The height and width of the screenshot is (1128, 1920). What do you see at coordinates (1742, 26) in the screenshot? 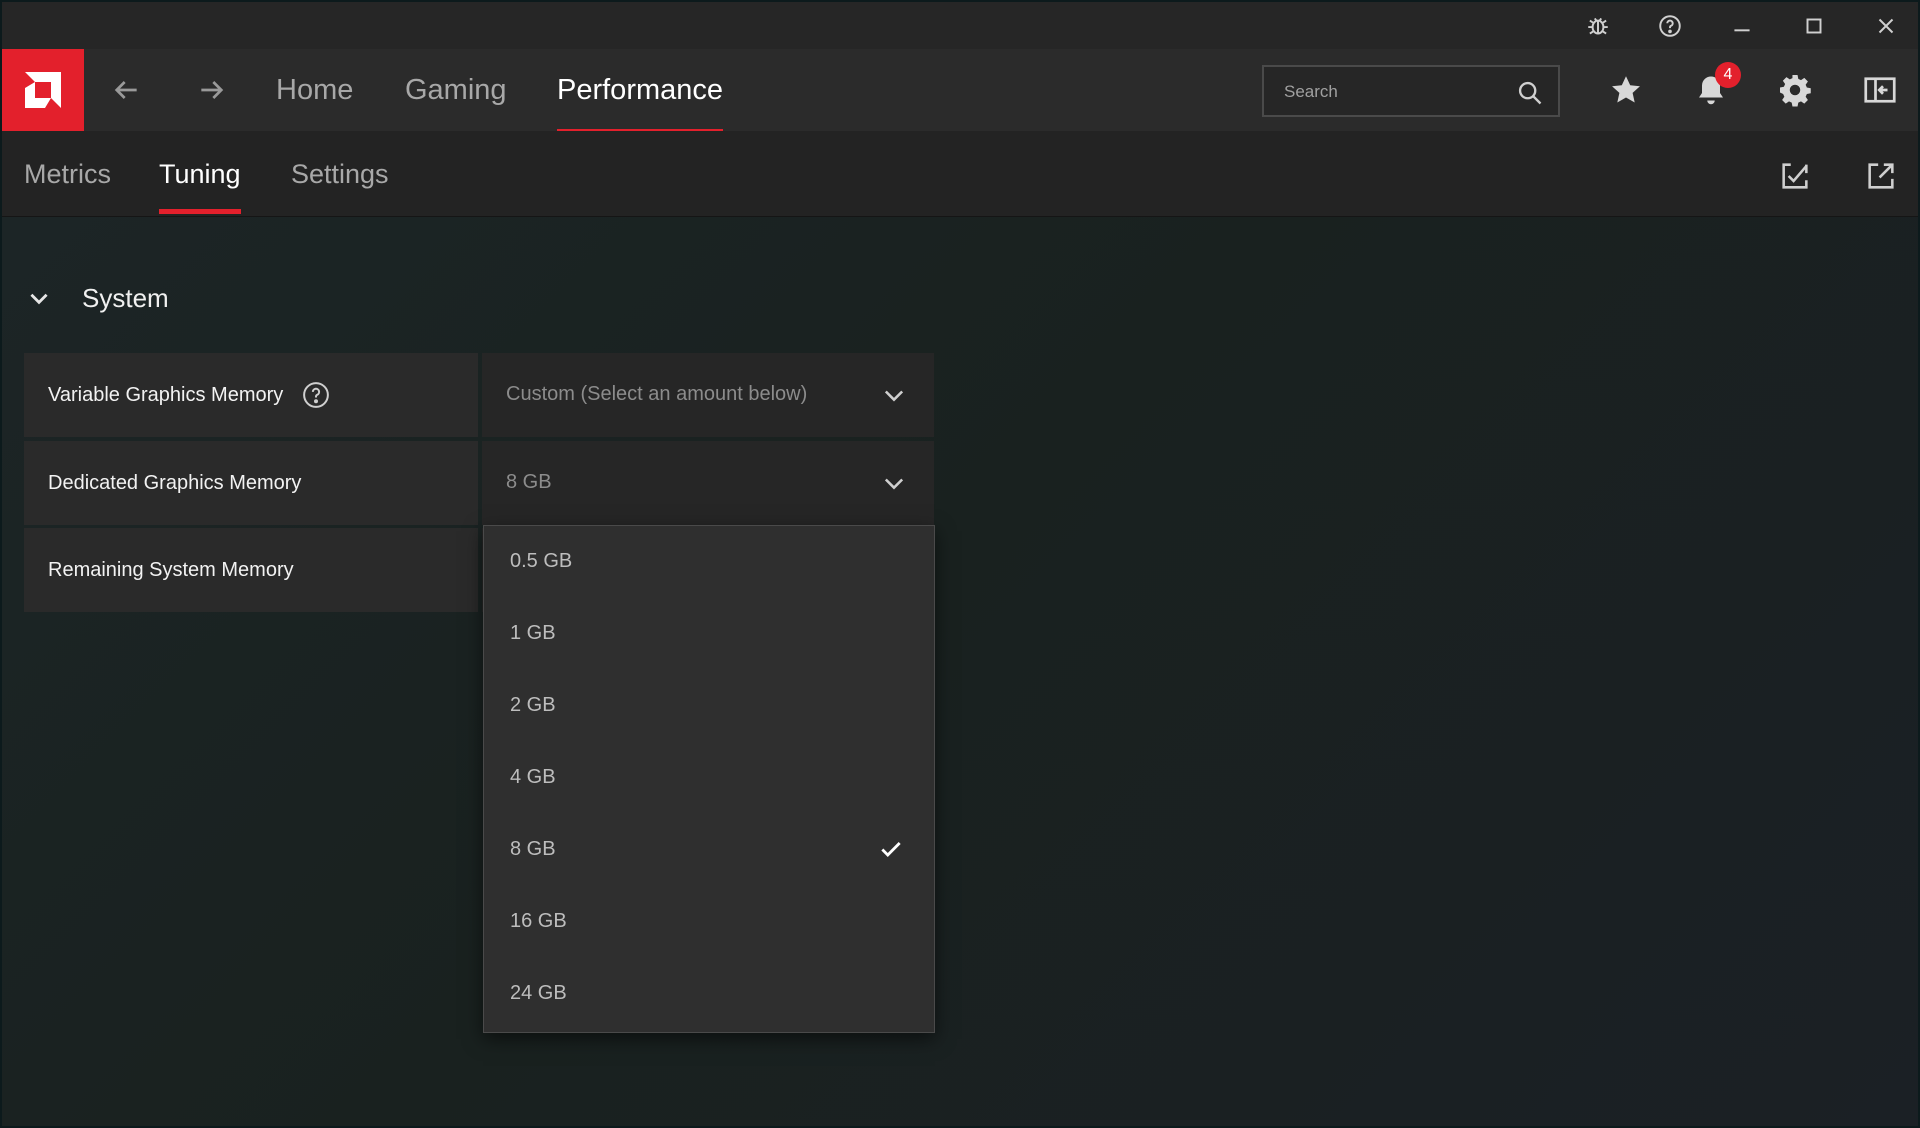
I see `minimize-icon` at bounding box center [1742, 26].